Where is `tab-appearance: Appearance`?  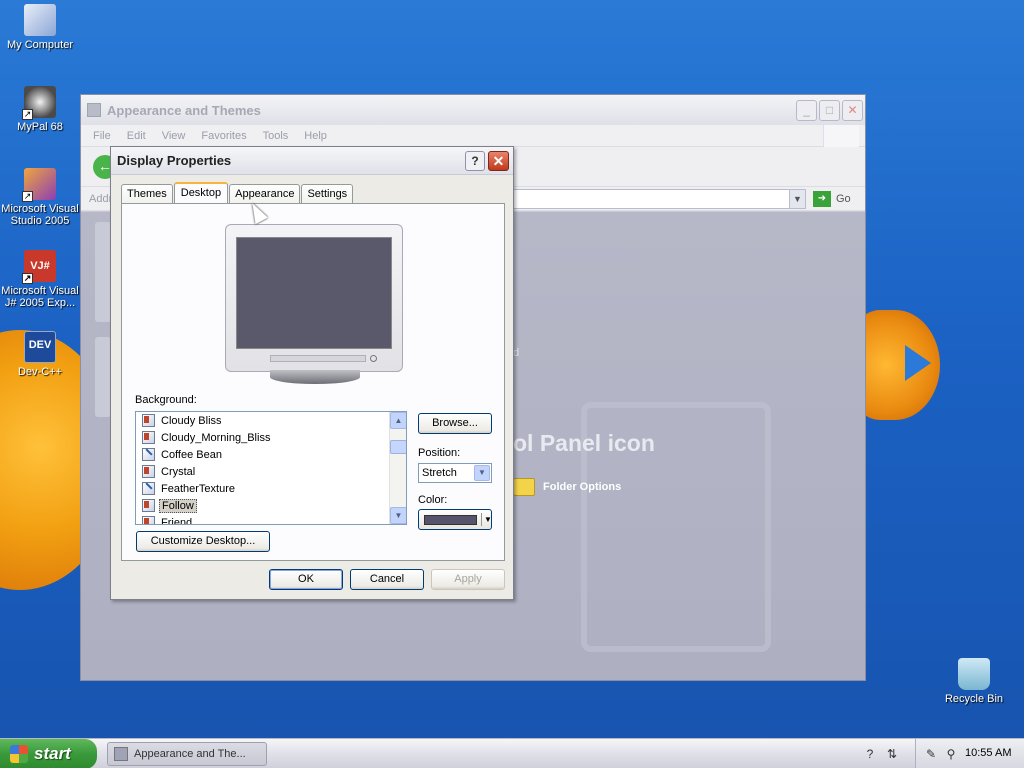 tab-appearance: Appearance is located at coordinates (265, 194).